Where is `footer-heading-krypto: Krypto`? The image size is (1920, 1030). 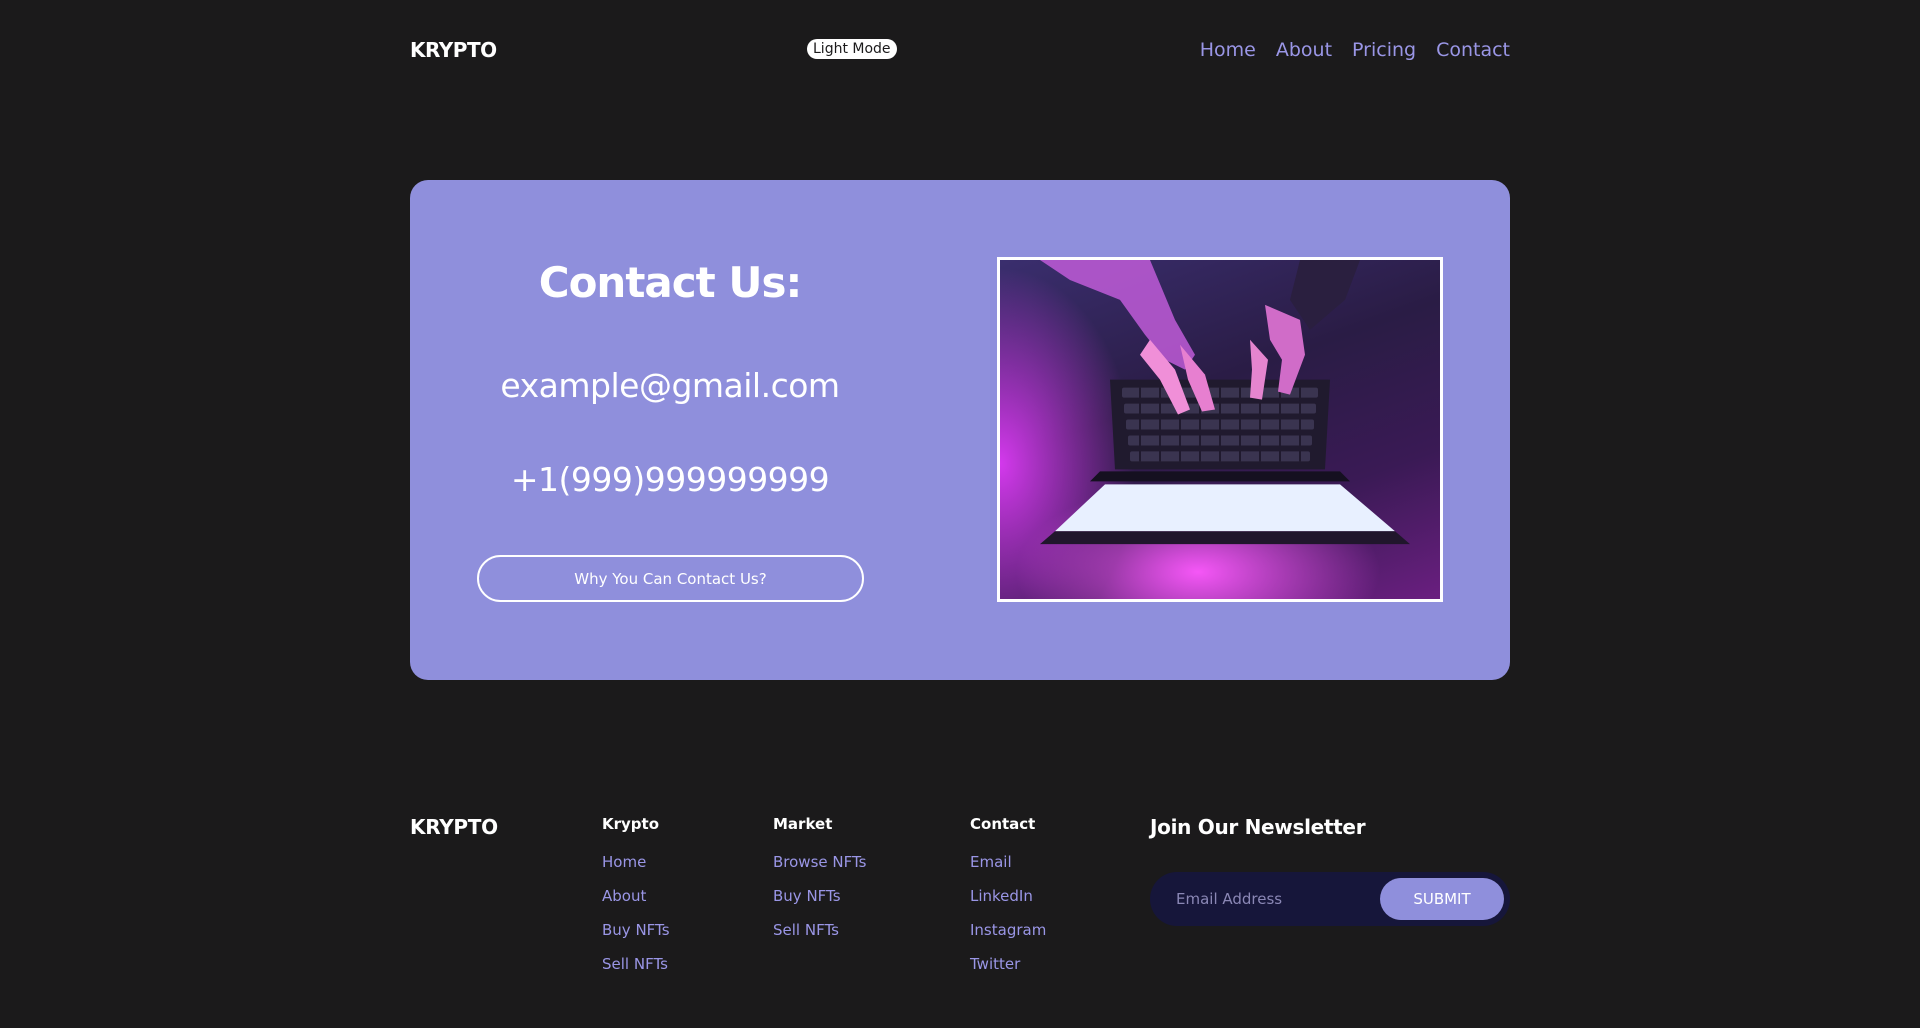
footer-heading-krypto: Krypto is located at coordinates (631, 824).